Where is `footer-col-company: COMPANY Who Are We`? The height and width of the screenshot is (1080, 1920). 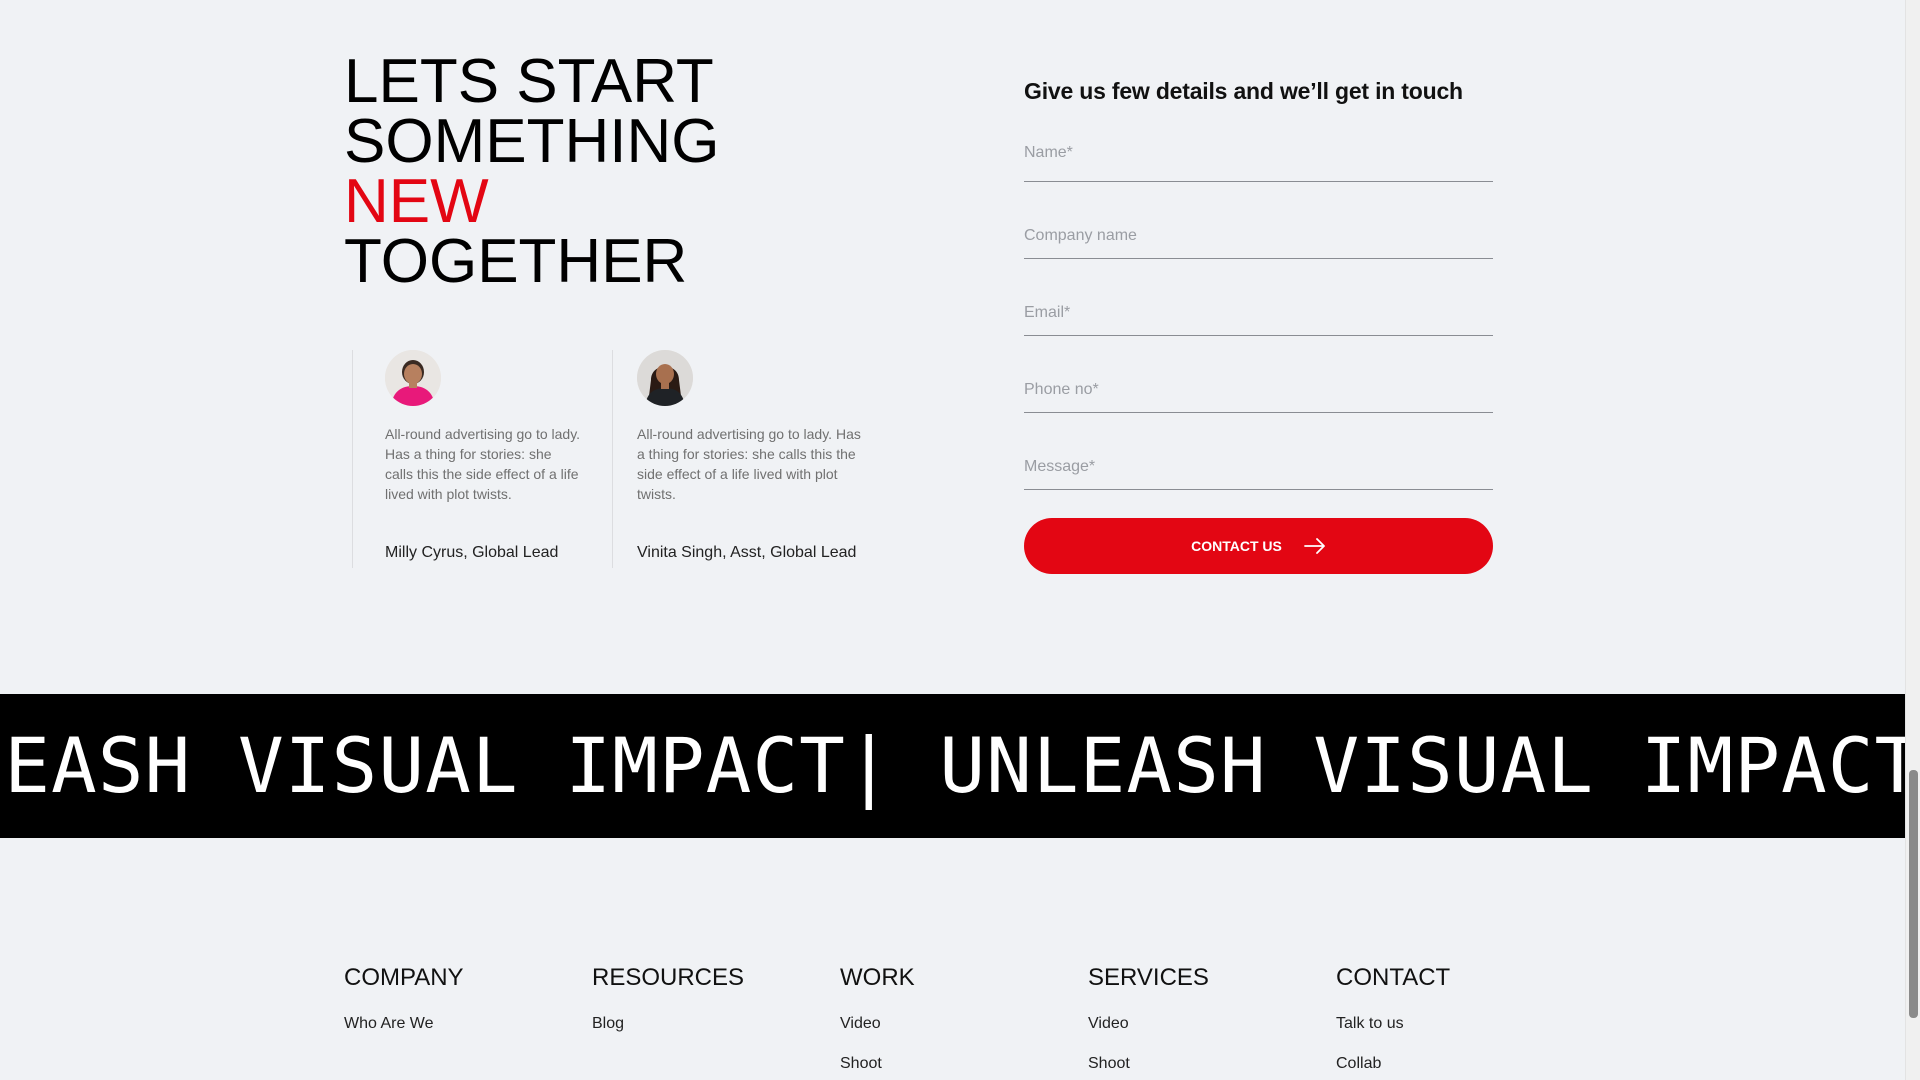 footer-col-company: COMPANY Who Are We is located at coordinates (468, 1022).